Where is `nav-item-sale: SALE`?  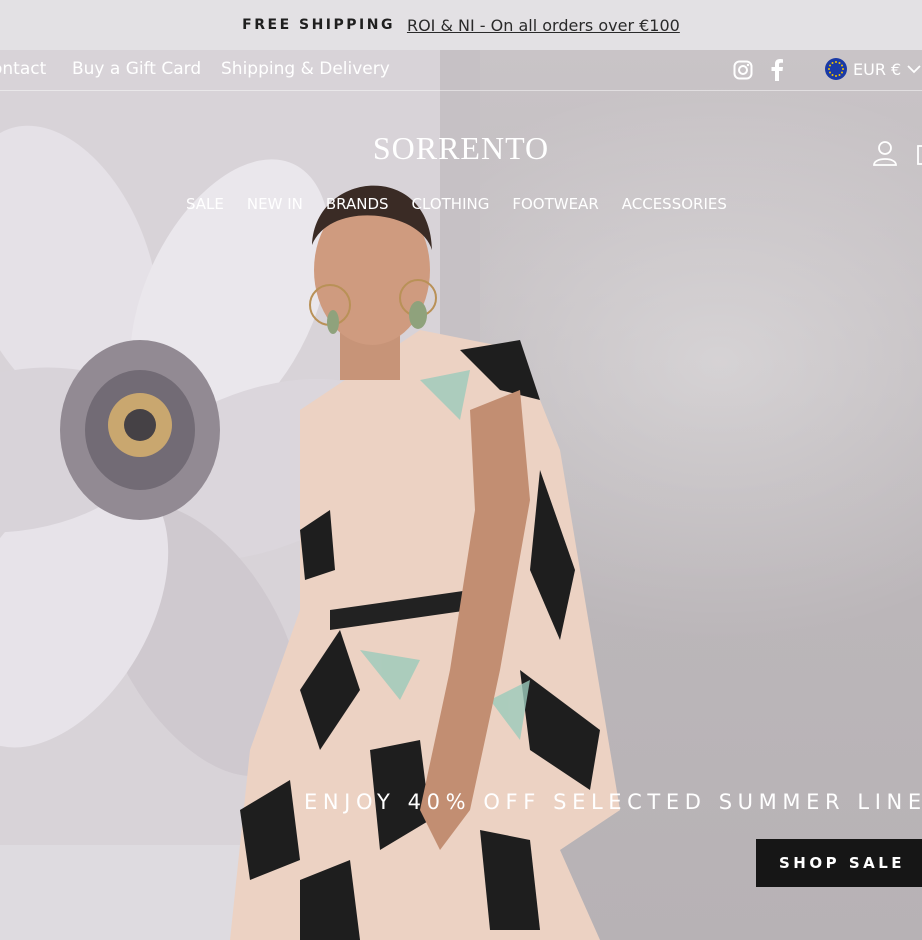 nav-item-sale: SALE is located at coordinates (205, 204).